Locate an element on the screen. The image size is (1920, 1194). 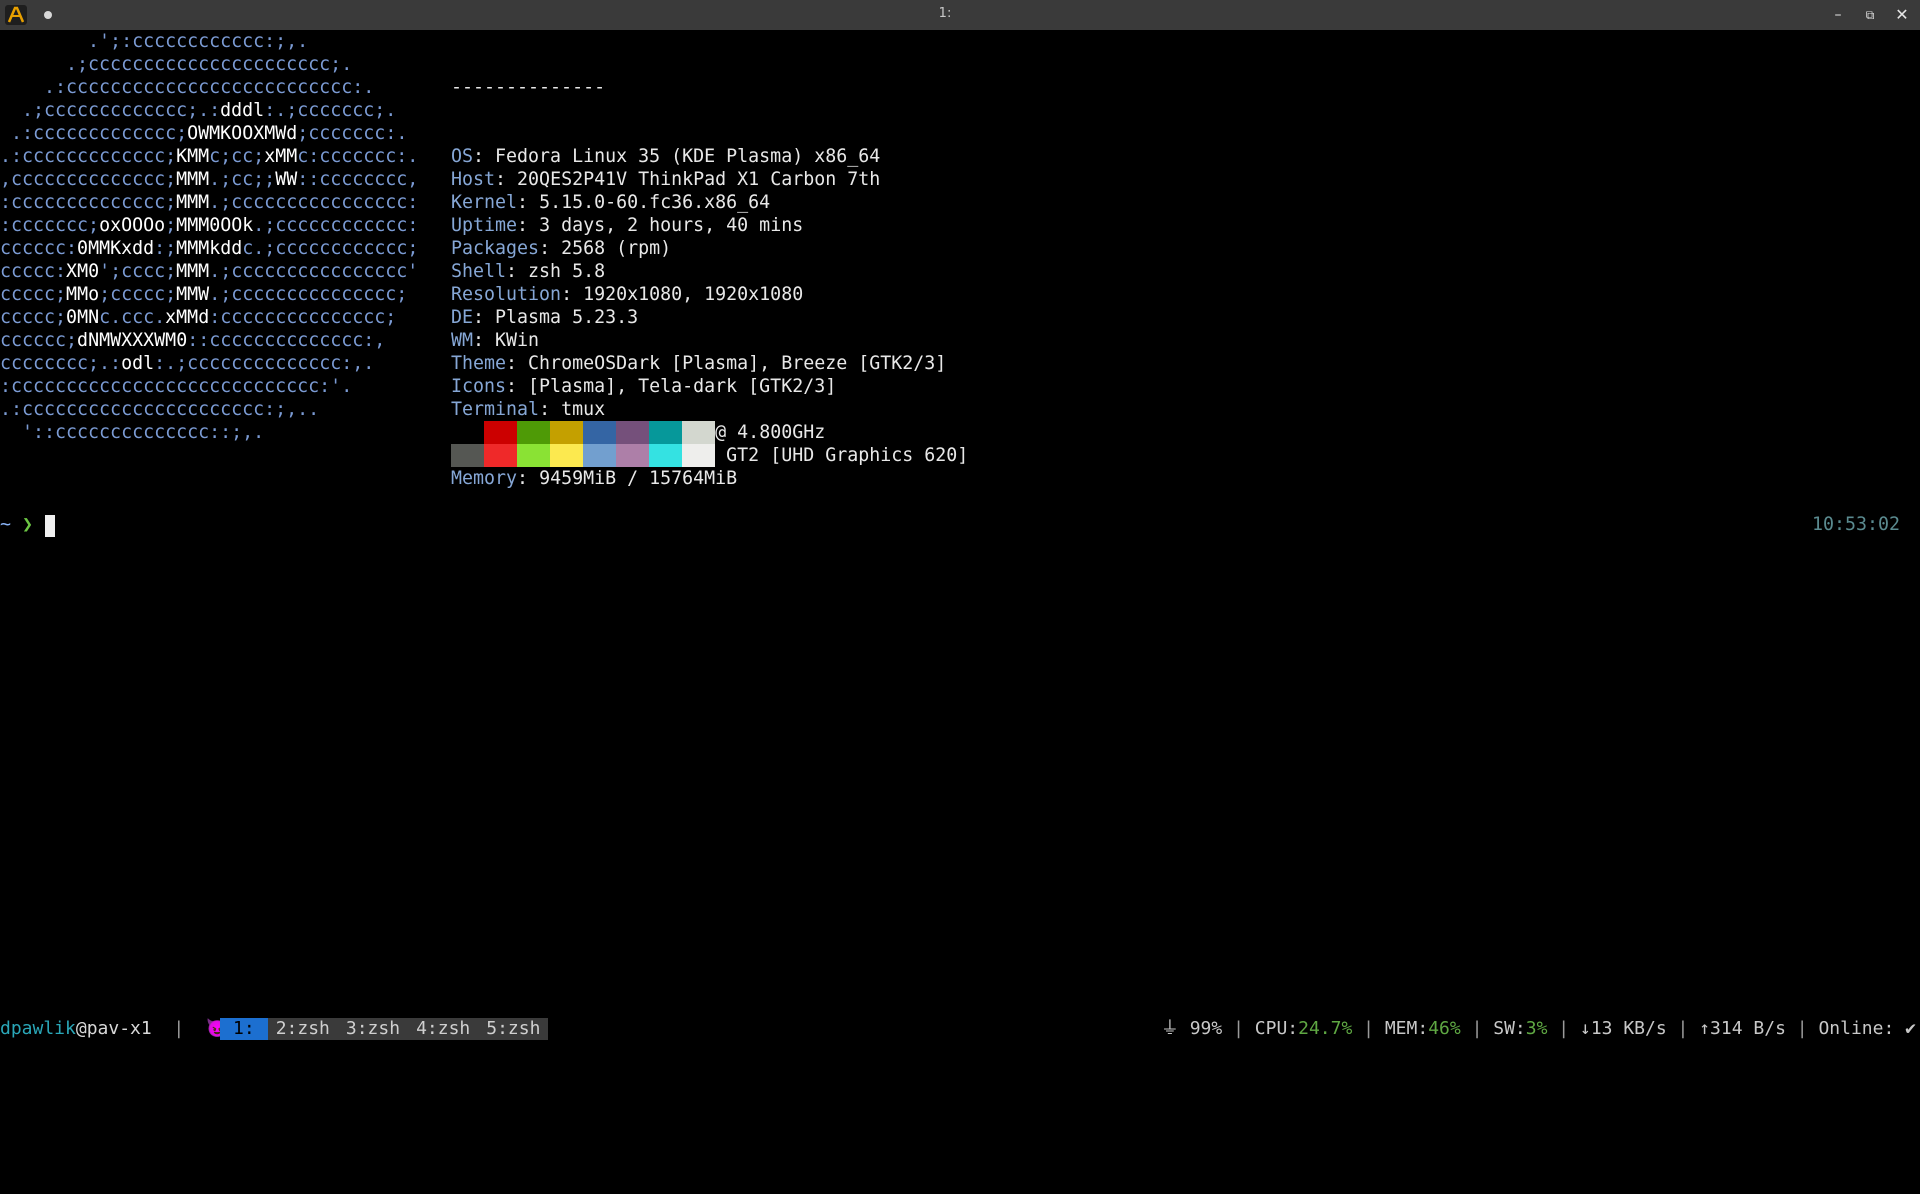
info-row: Resolution: 1920x1080, 1920x1080 is located at coordinates (627, 294).